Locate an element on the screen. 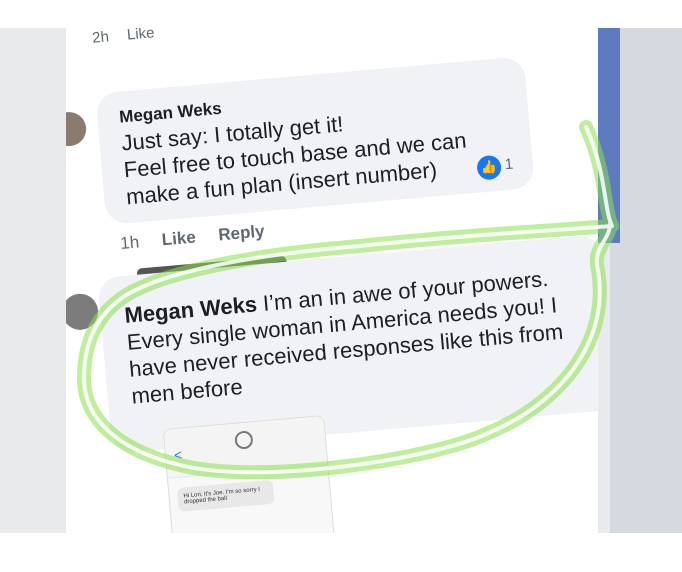 Image resolution: width=682 pixels, height=572 pixels. reaction-count: 1 is located at coordinates (509, 165).